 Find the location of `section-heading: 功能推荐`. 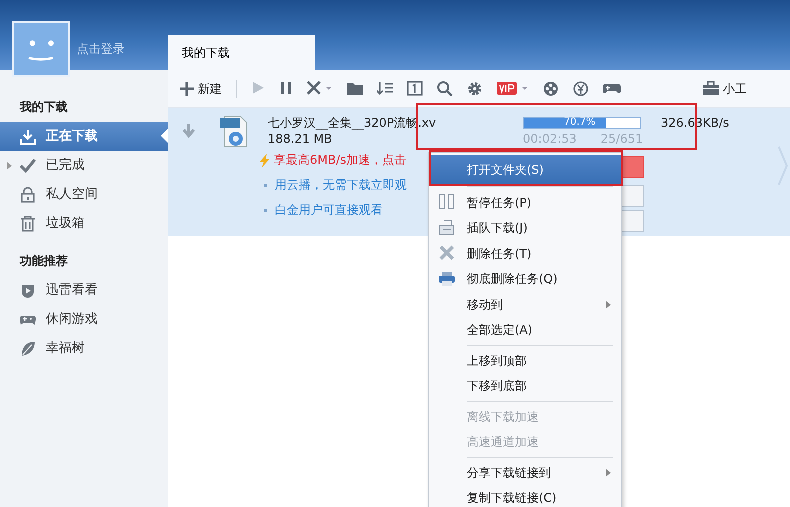

section-heading: 功能推荐 is located at coordinates (44, 261).